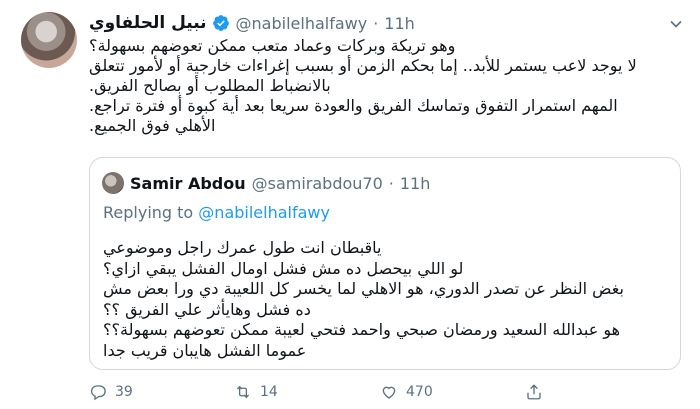  What do you see at coordinates (220, 23) in the screenshot?
I see `verified-badge-icon` at bounding box center [220, 23].